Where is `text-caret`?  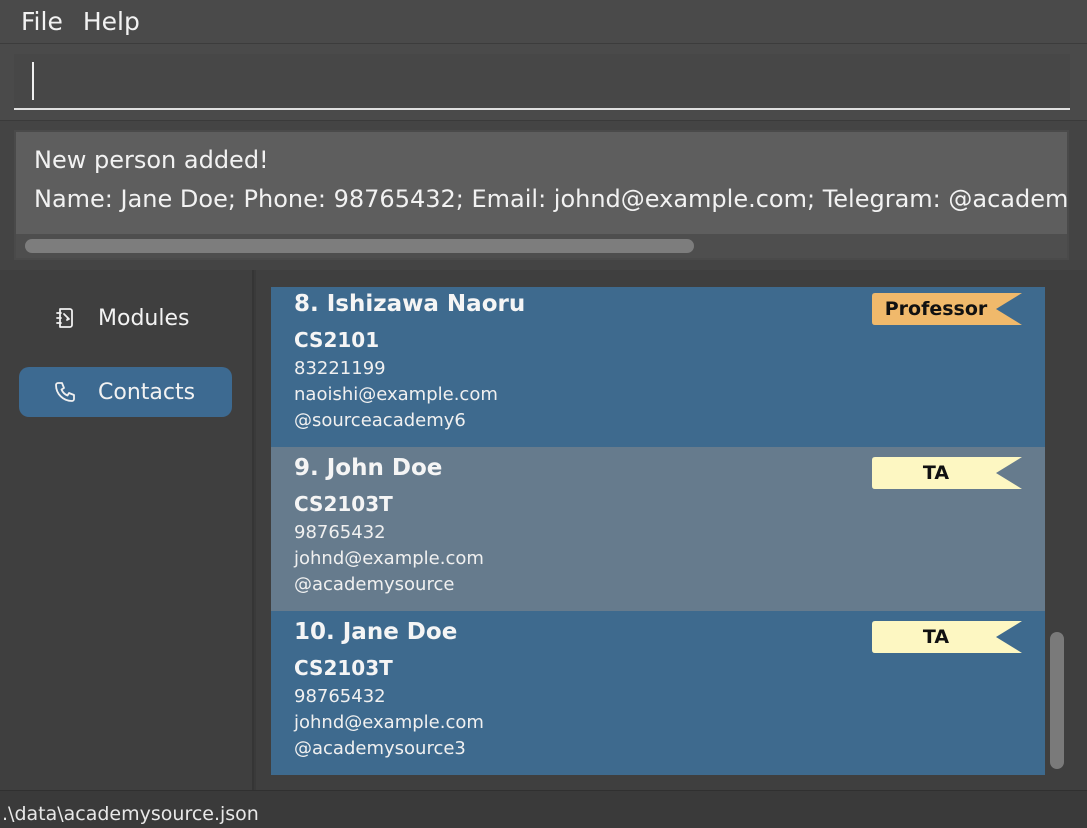 text-caret is located at coordinates (33, 81).